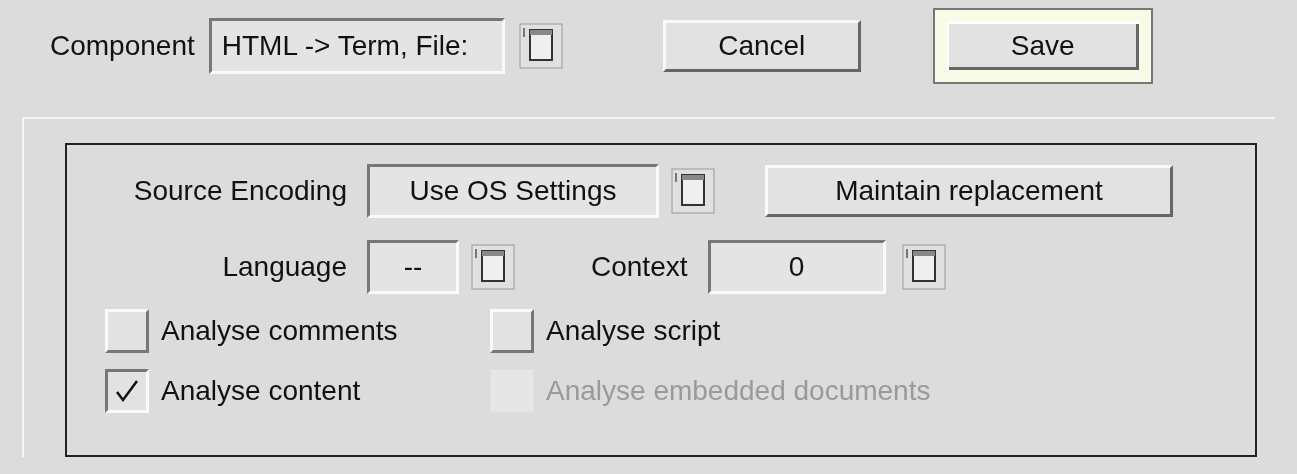  I want to click on checkbox-label: Analyse content, so click(261, 391).